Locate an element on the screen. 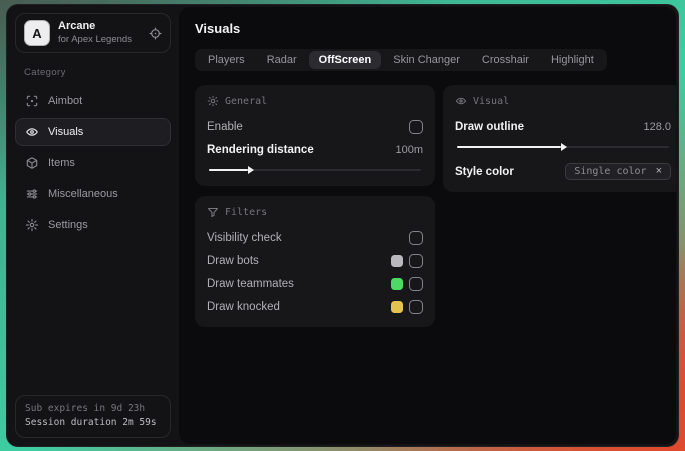  crosshair-icon is located at coordinates (32, 101).